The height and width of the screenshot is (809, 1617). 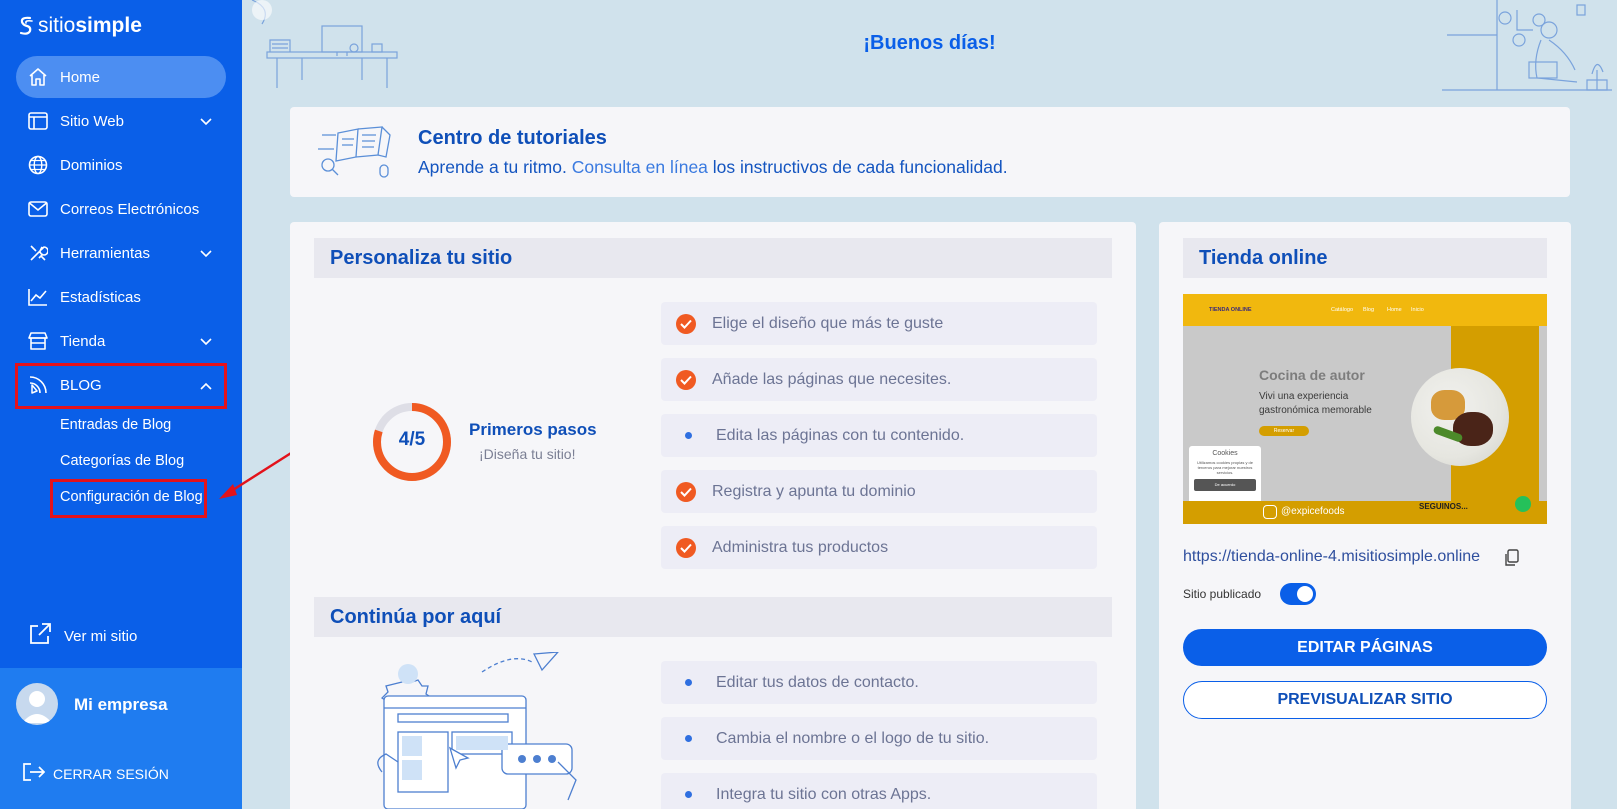 What do you see at coordinates (1225, 485) in the screenshot?
I see `preview-cookie-button: De acuerdo` at bounding box center [1225, 485].